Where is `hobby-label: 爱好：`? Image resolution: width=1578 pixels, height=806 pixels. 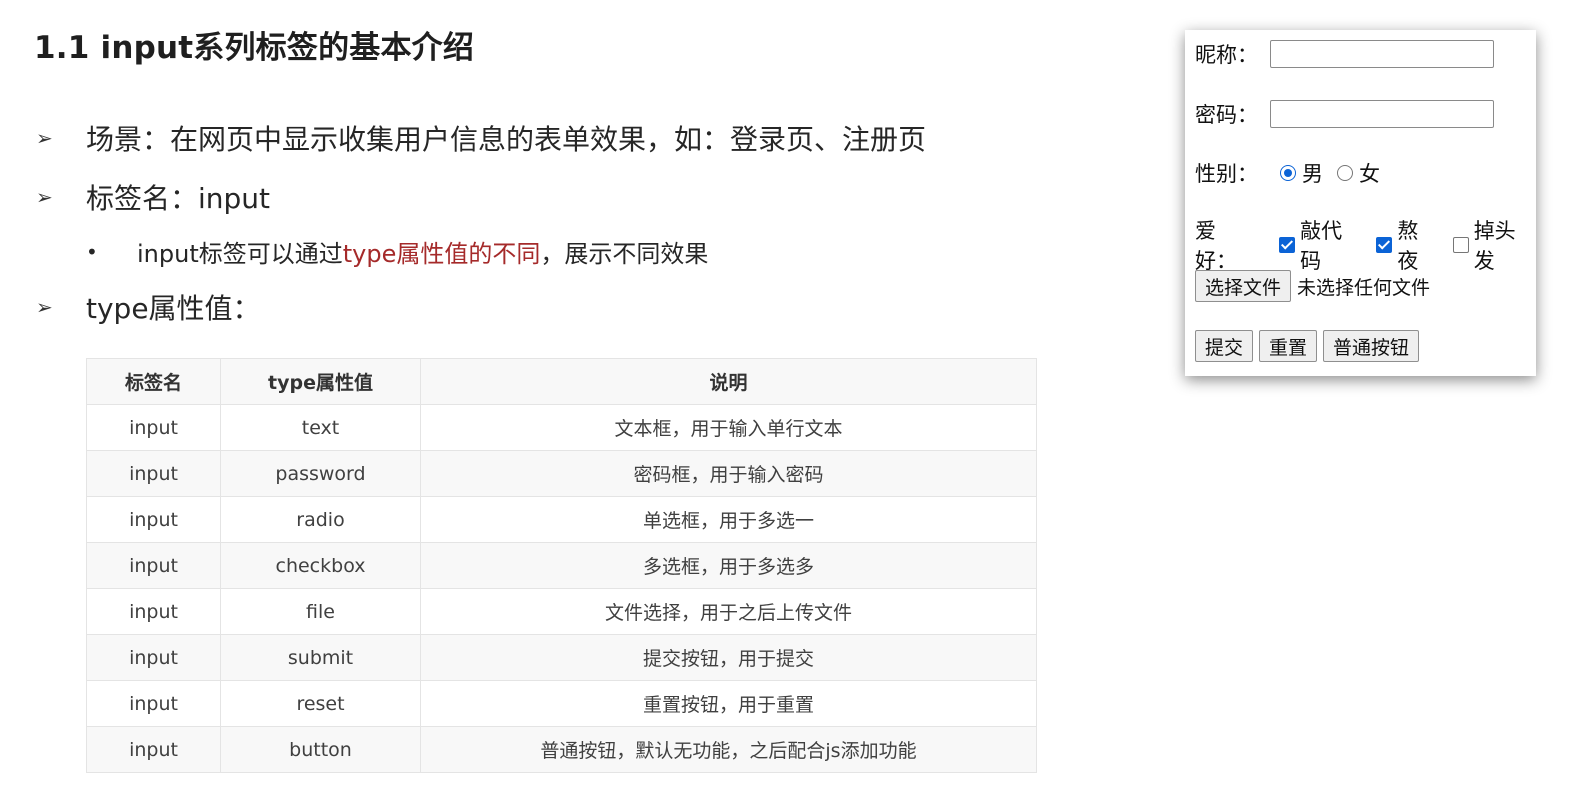 hobby-label: 爱好： is located at coordinates (1216, 246).